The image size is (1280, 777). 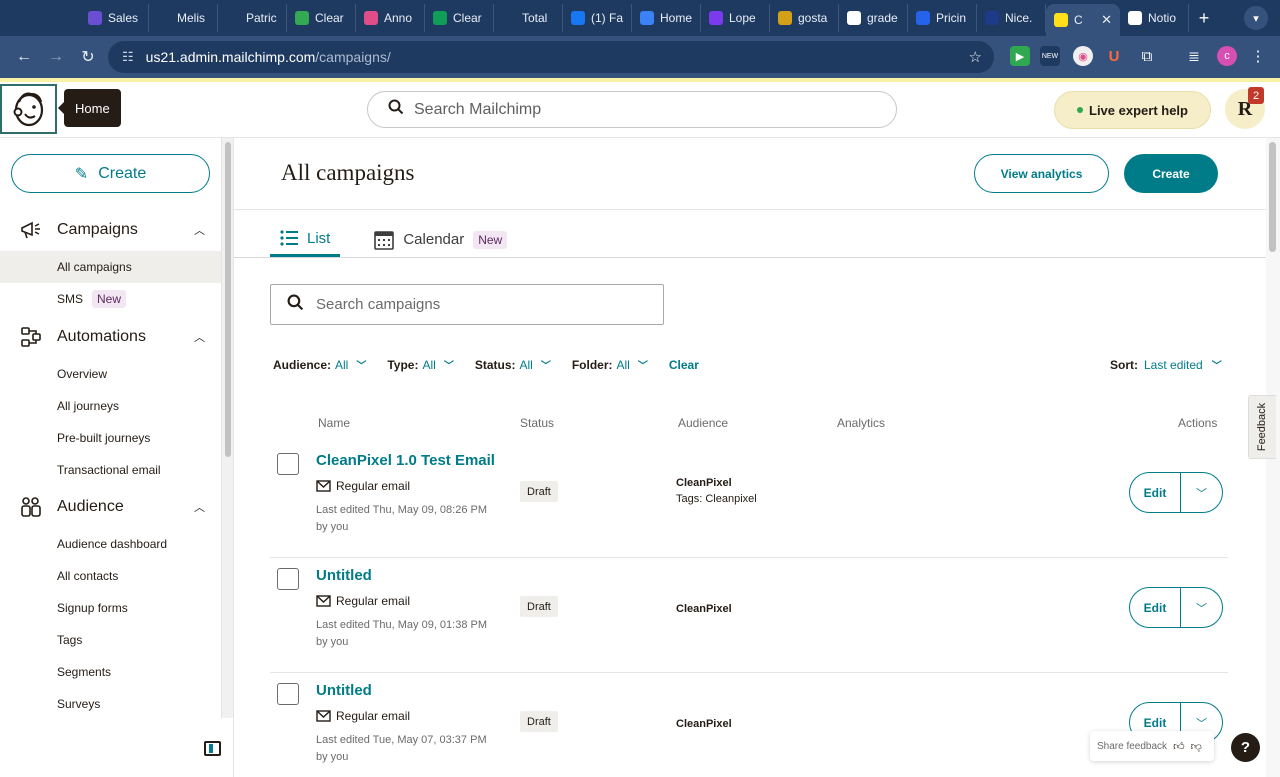 What do you see at coordinates (56, 57) in the screenshot?
I see `forward-button: →` at bounding box center [56, 57].